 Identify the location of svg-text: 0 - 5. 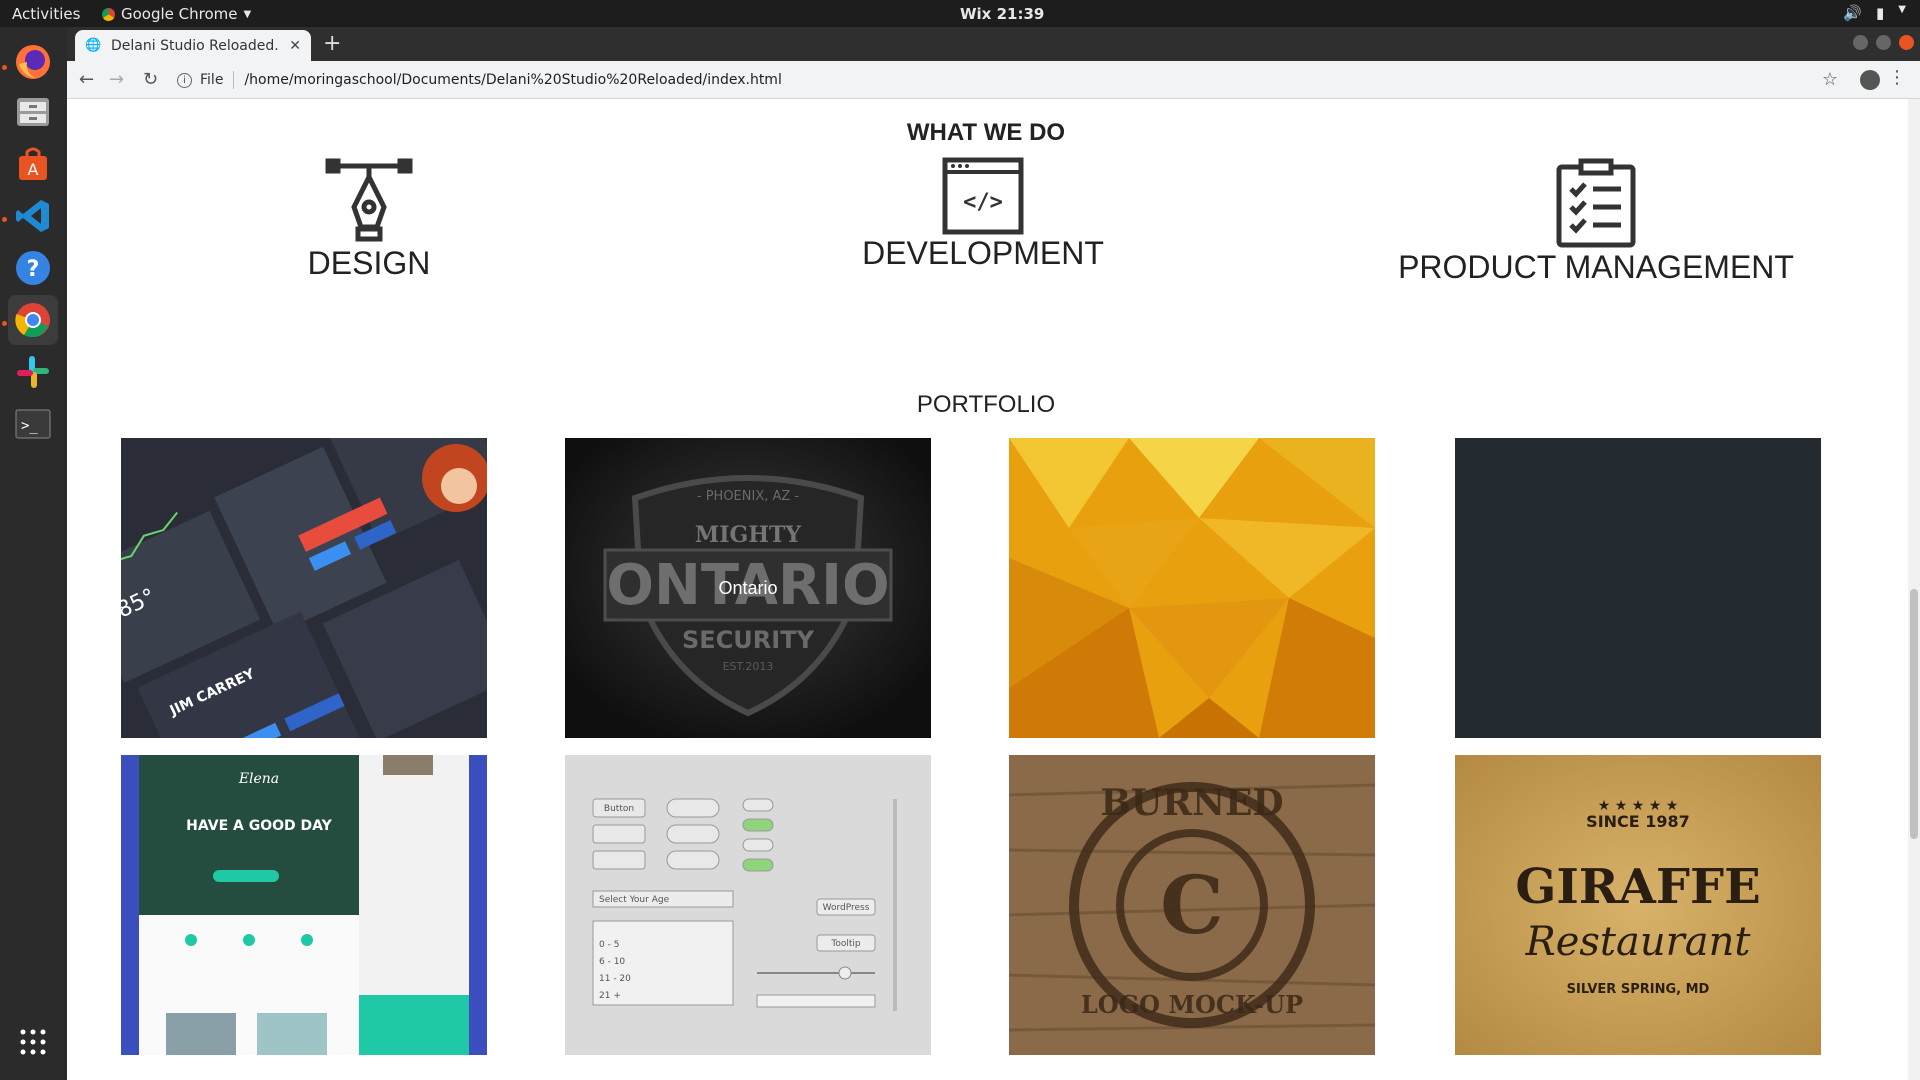
(609, 945).